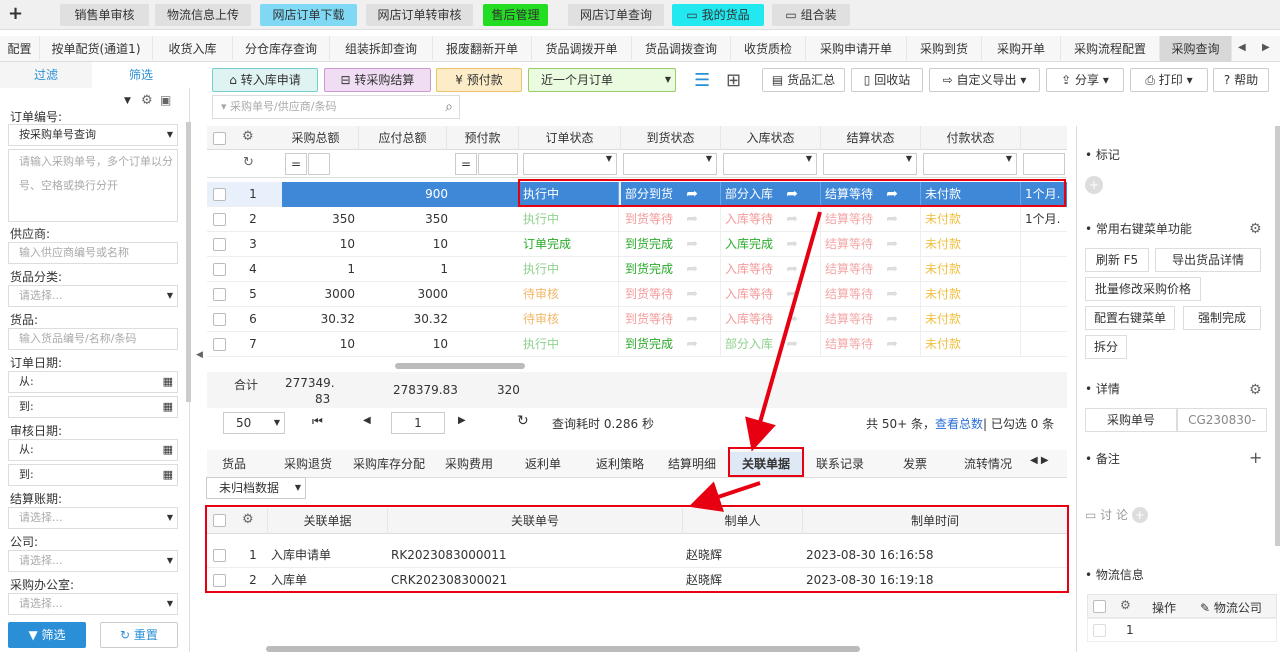  What do you see at coordinates (460, 366) in the screenshot?
I see `grid-h-scrollbar` at bounding box center [460, 366].